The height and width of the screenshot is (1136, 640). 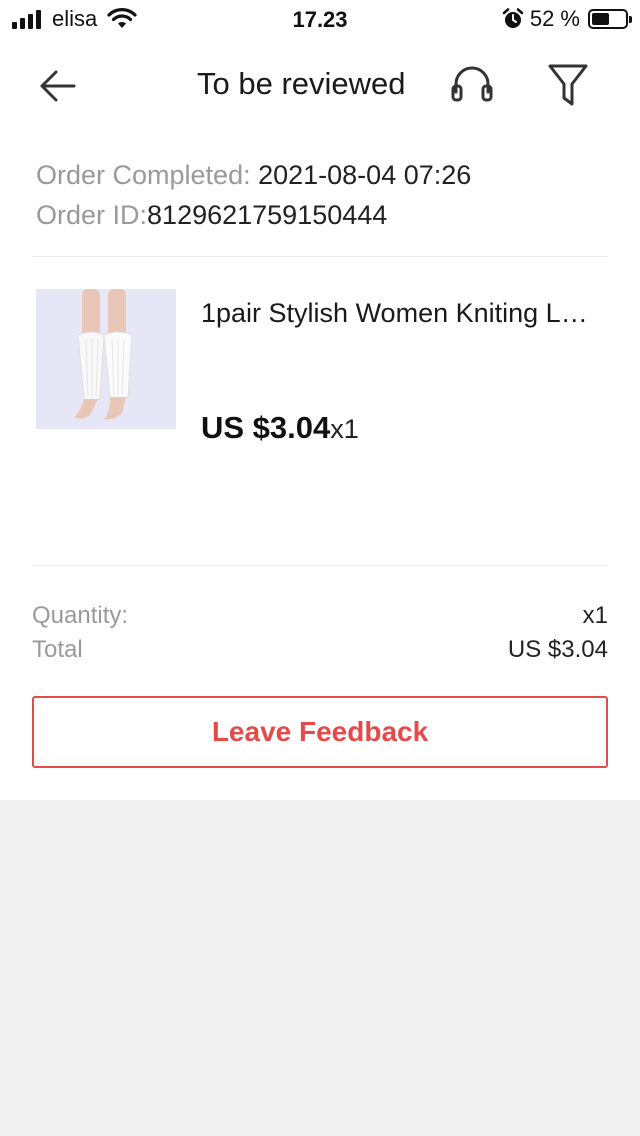 I want to click on nav-header: To be reviewed, so click(x=320, y=85).